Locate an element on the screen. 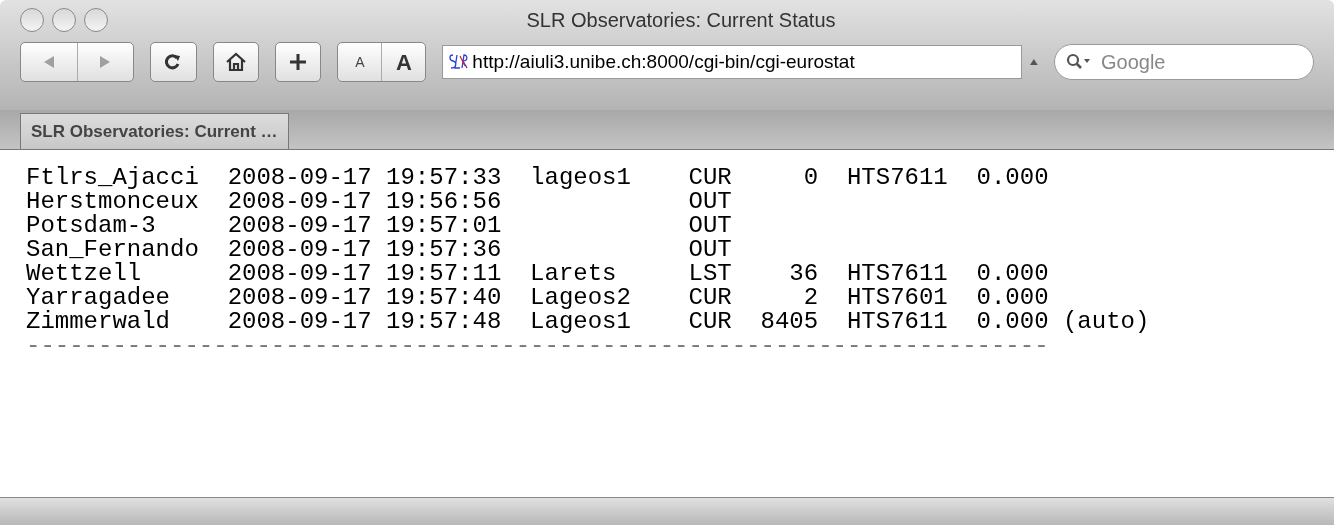  add-bookmark-button is located at coordinates (298, 62).